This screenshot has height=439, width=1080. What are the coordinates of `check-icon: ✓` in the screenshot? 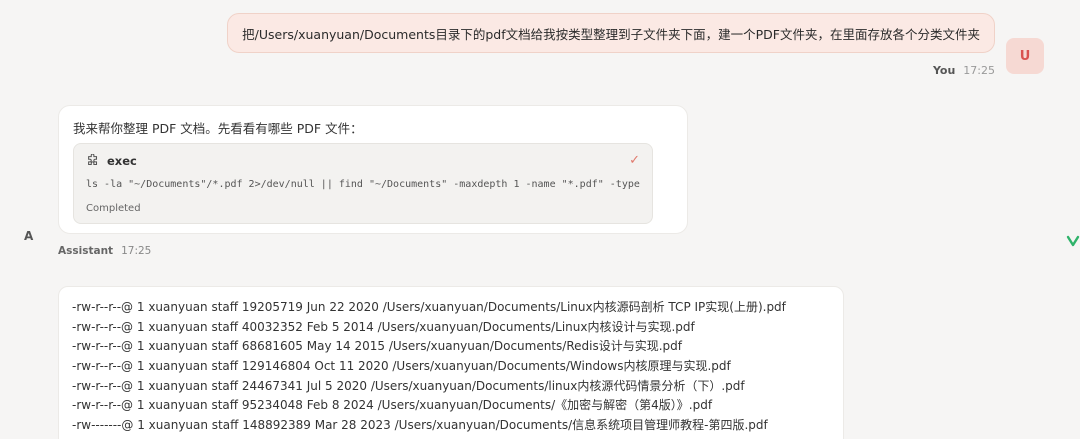 It's located at (634, 160).